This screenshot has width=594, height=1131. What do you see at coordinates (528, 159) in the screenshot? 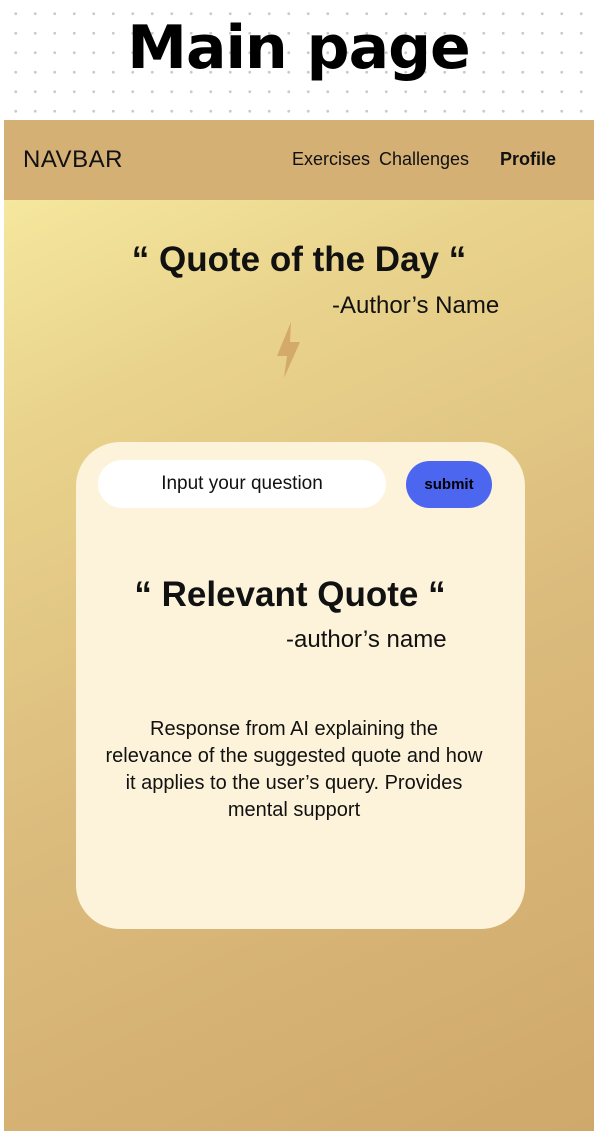
I see `nav-link-profile: Profile` at bounding box center [528, 159].